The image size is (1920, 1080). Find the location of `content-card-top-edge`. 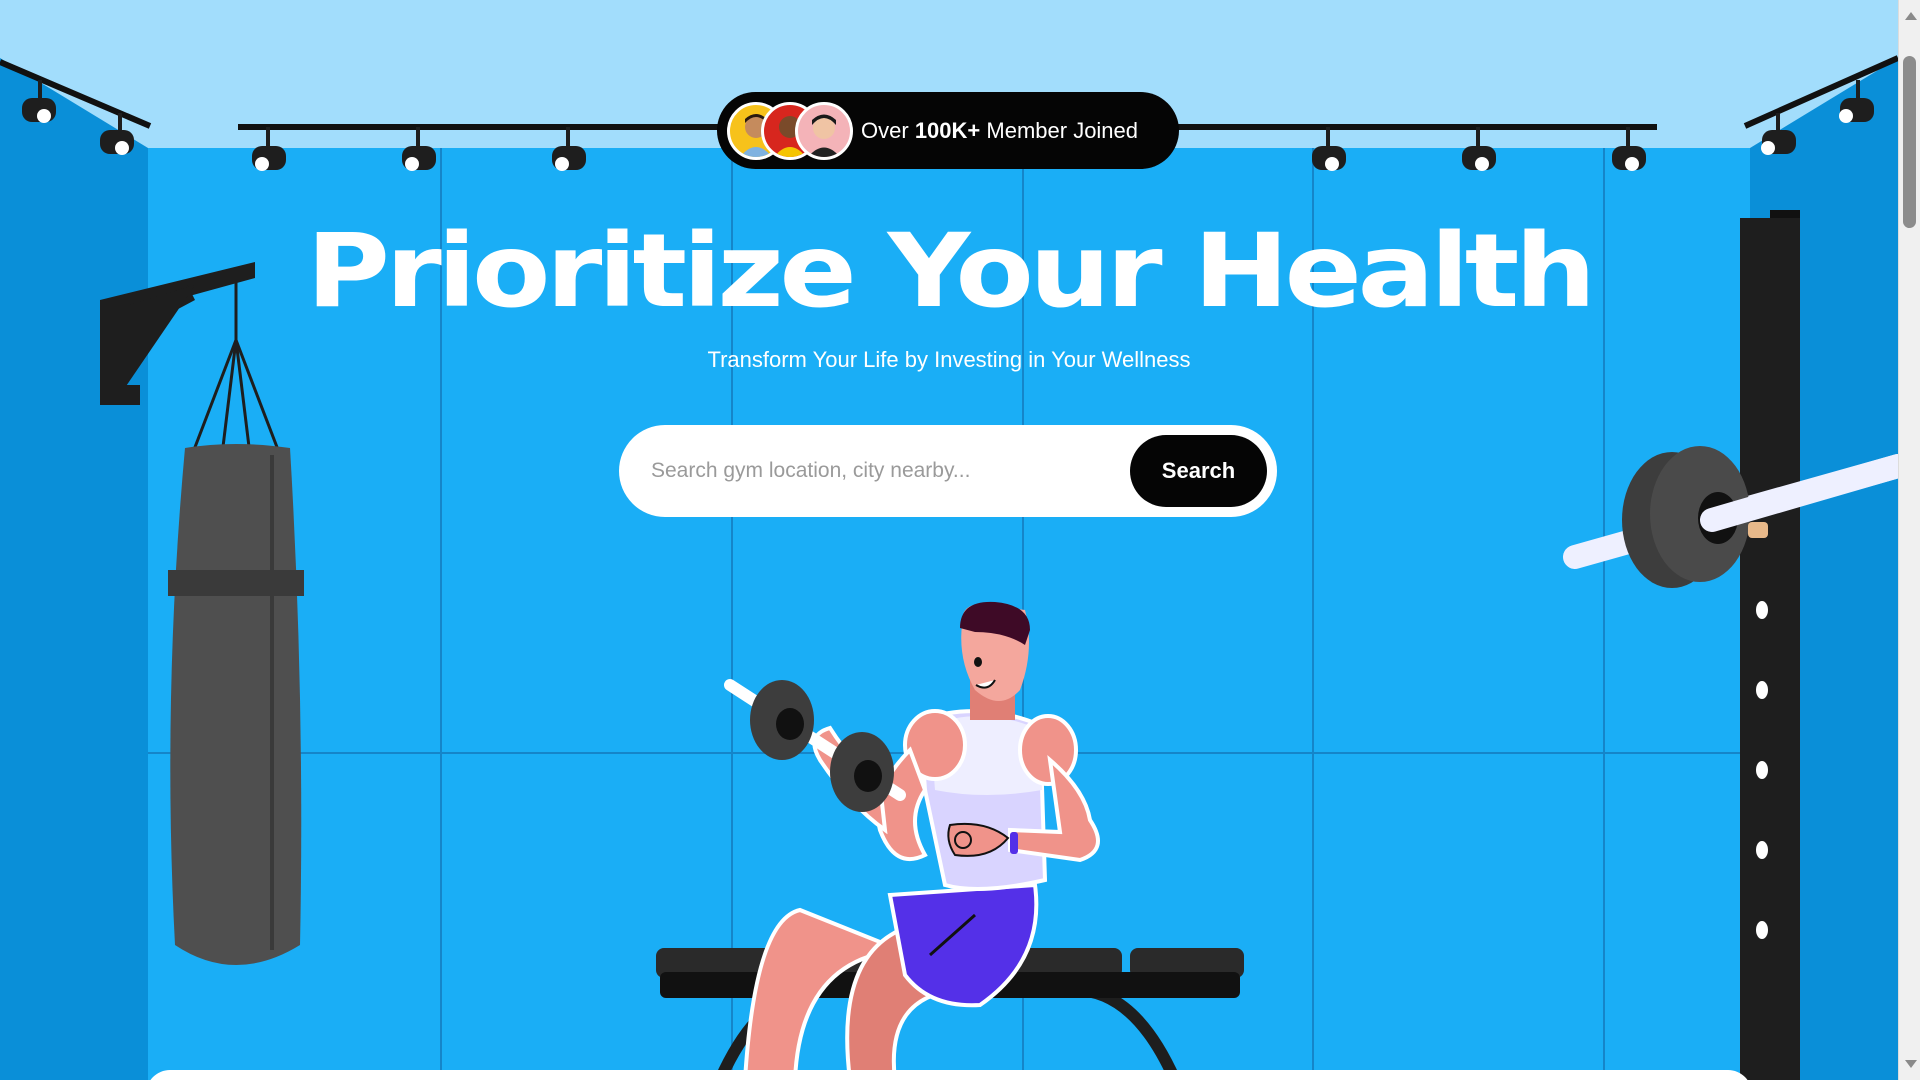

content-card-top-edge is located at coordinates (949, 1075).